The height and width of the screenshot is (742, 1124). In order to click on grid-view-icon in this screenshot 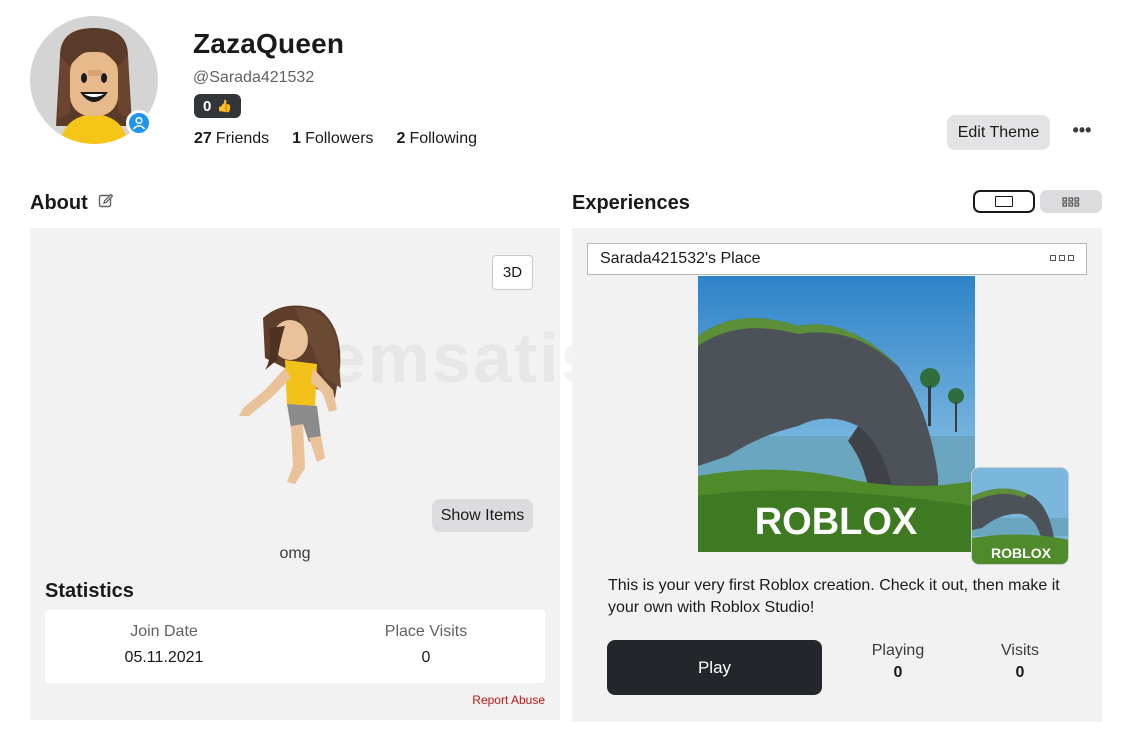, I will do `click(1071, 201)`.